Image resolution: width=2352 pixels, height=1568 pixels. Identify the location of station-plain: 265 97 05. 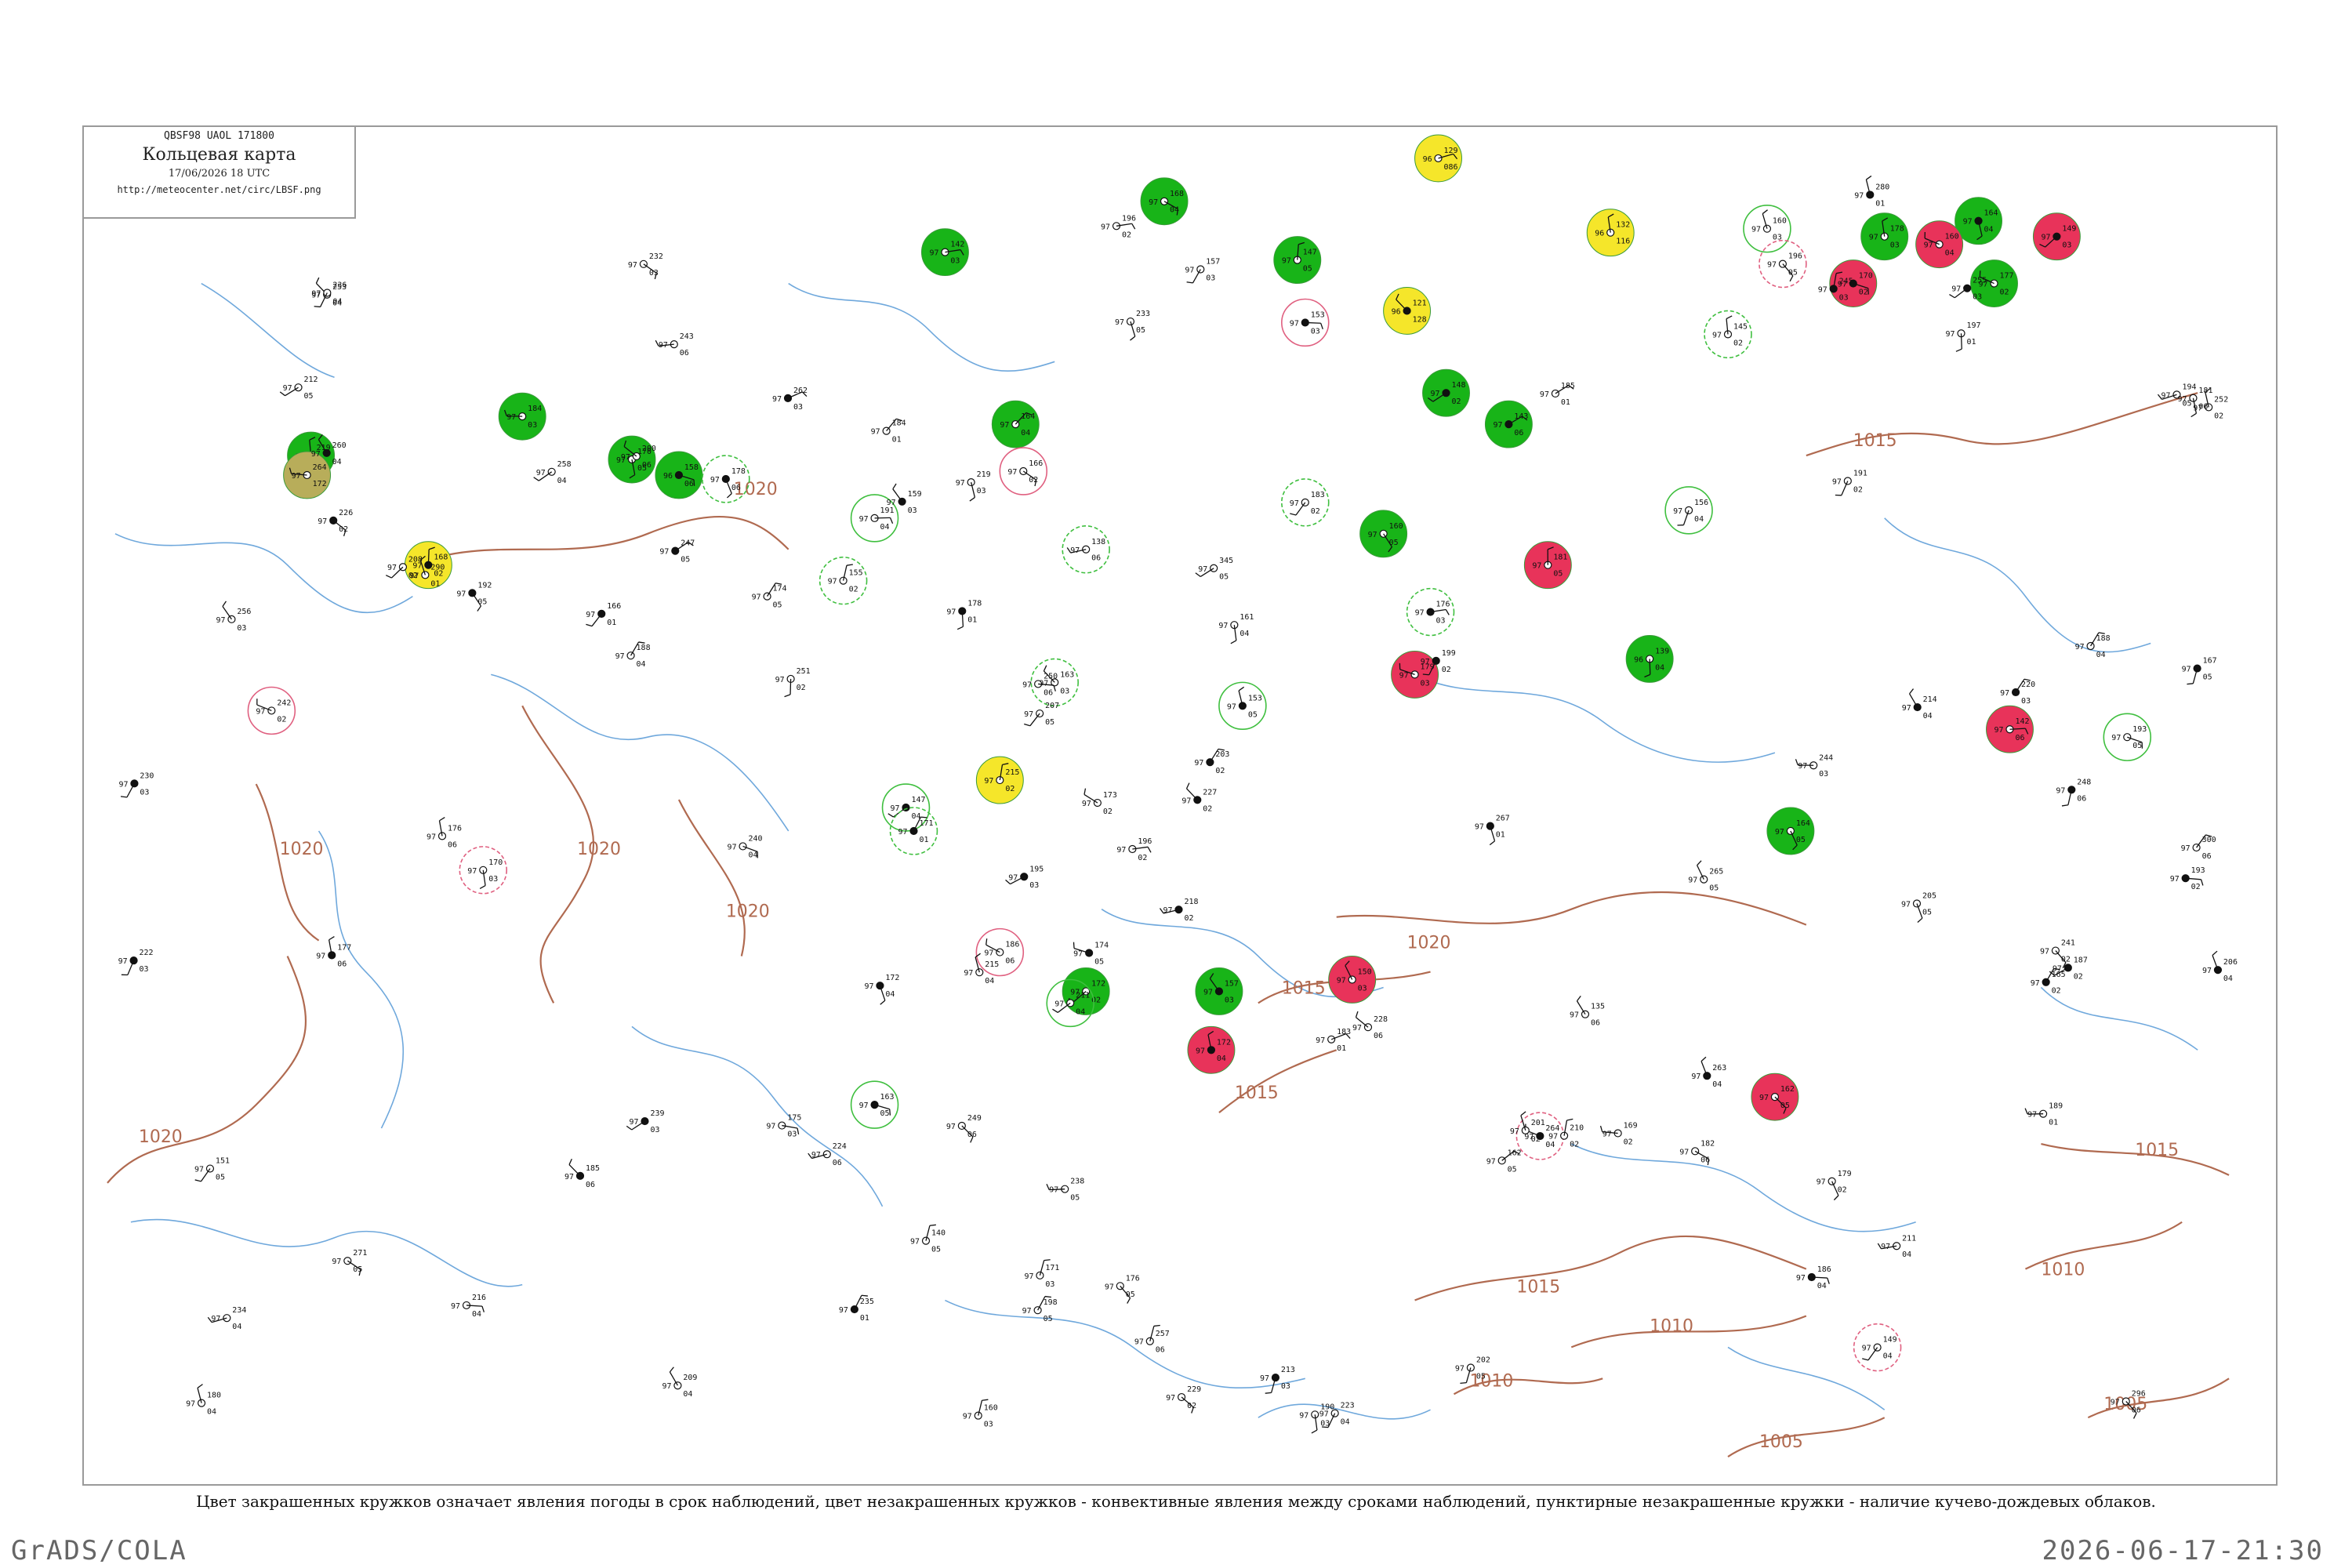
(1706, 877).